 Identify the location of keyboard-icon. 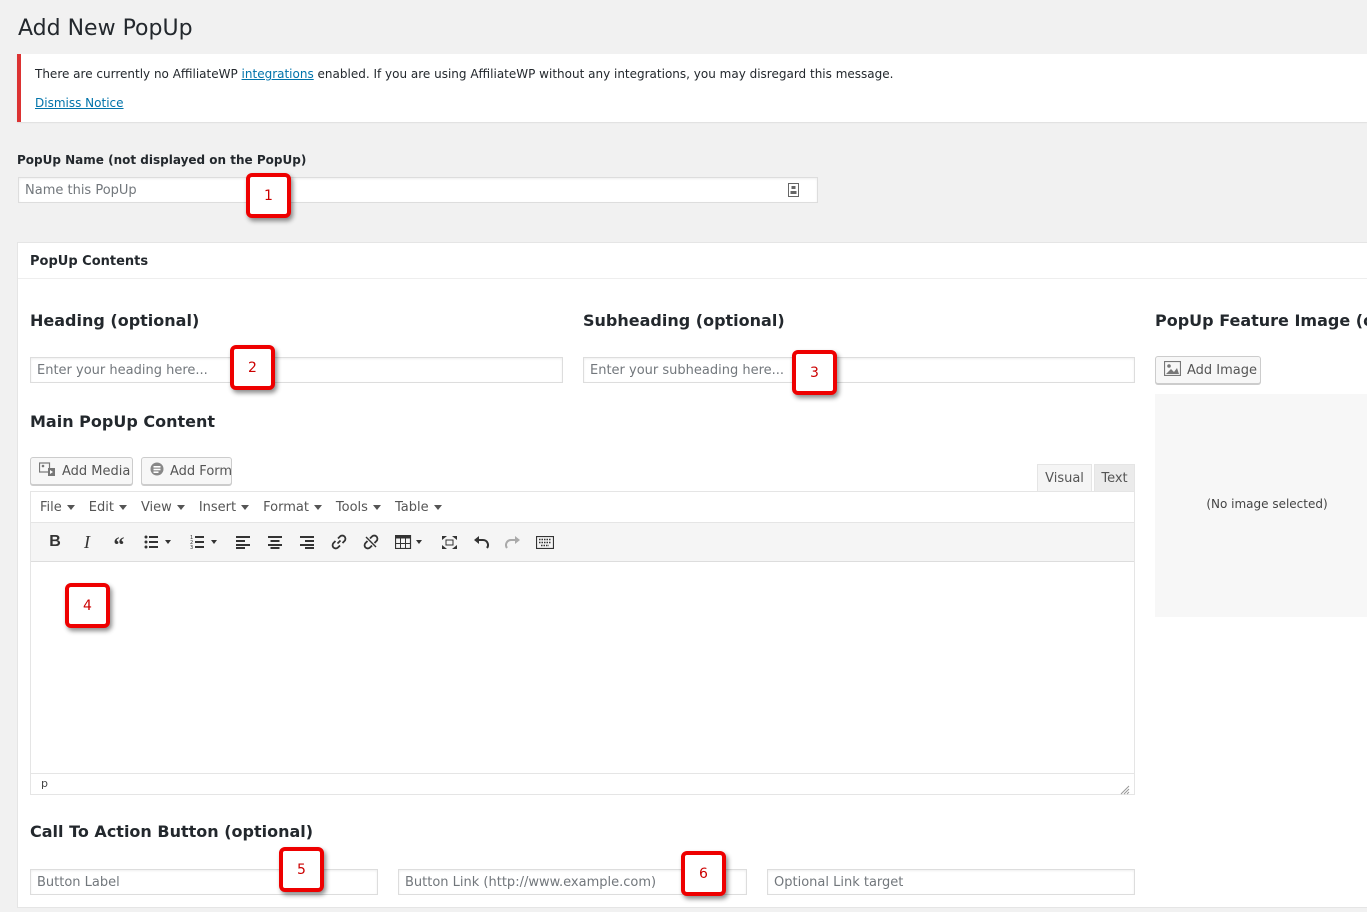
(545, 542).